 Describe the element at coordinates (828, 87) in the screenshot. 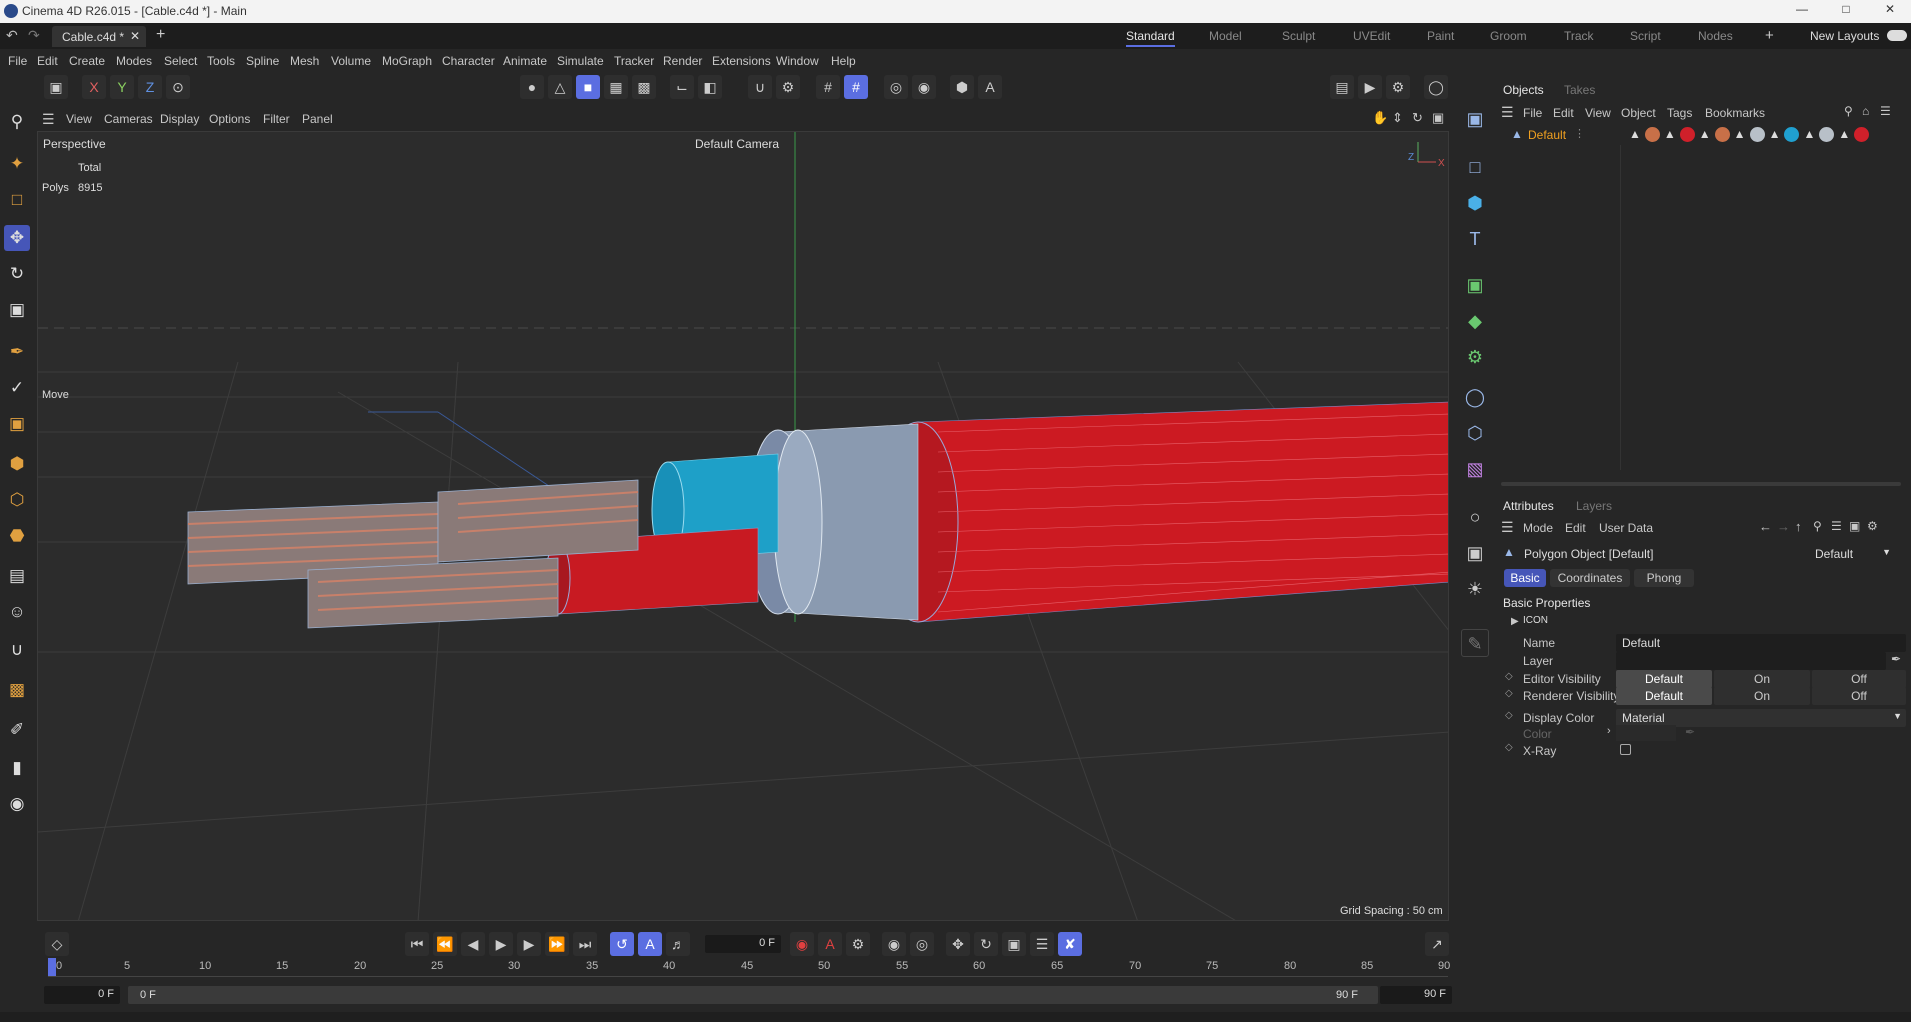

I see `grid-icon: #` at that location.